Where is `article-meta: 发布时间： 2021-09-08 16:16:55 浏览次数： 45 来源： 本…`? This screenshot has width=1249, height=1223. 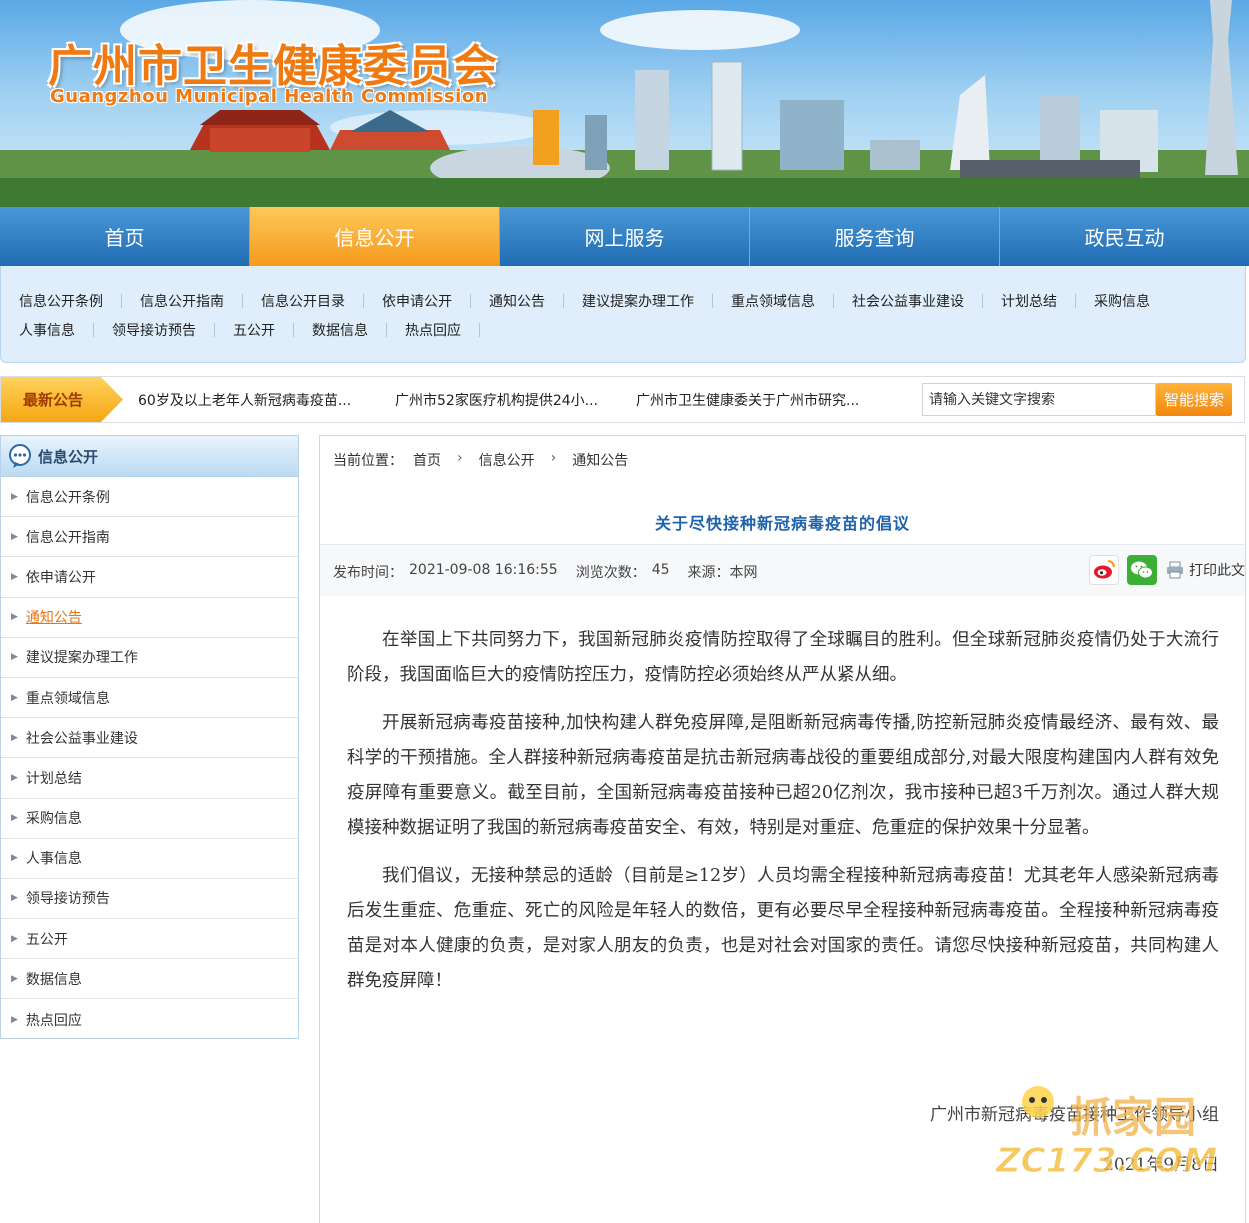 article-meta: 发布时间： 2021-09-08 16:16:55 浏览次数： 45 来源： 本… is located at coordinates (548, 572).